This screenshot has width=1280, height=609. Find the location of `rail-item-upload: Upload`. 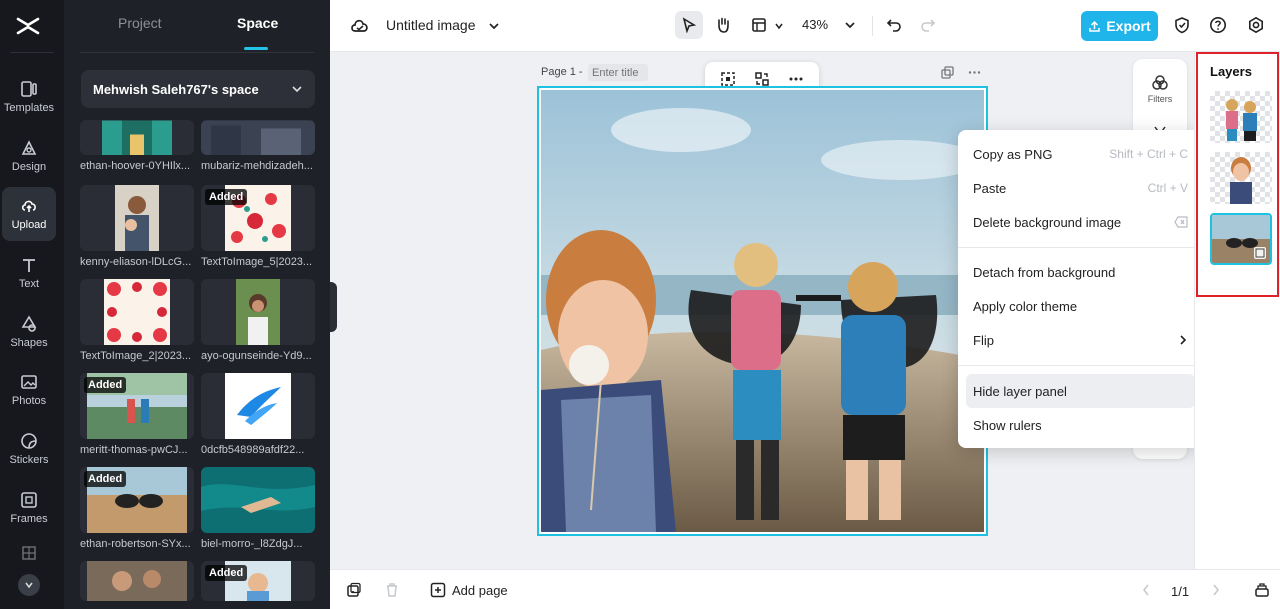

rail-item-upload: Upload is located at coordinates (29, 214).